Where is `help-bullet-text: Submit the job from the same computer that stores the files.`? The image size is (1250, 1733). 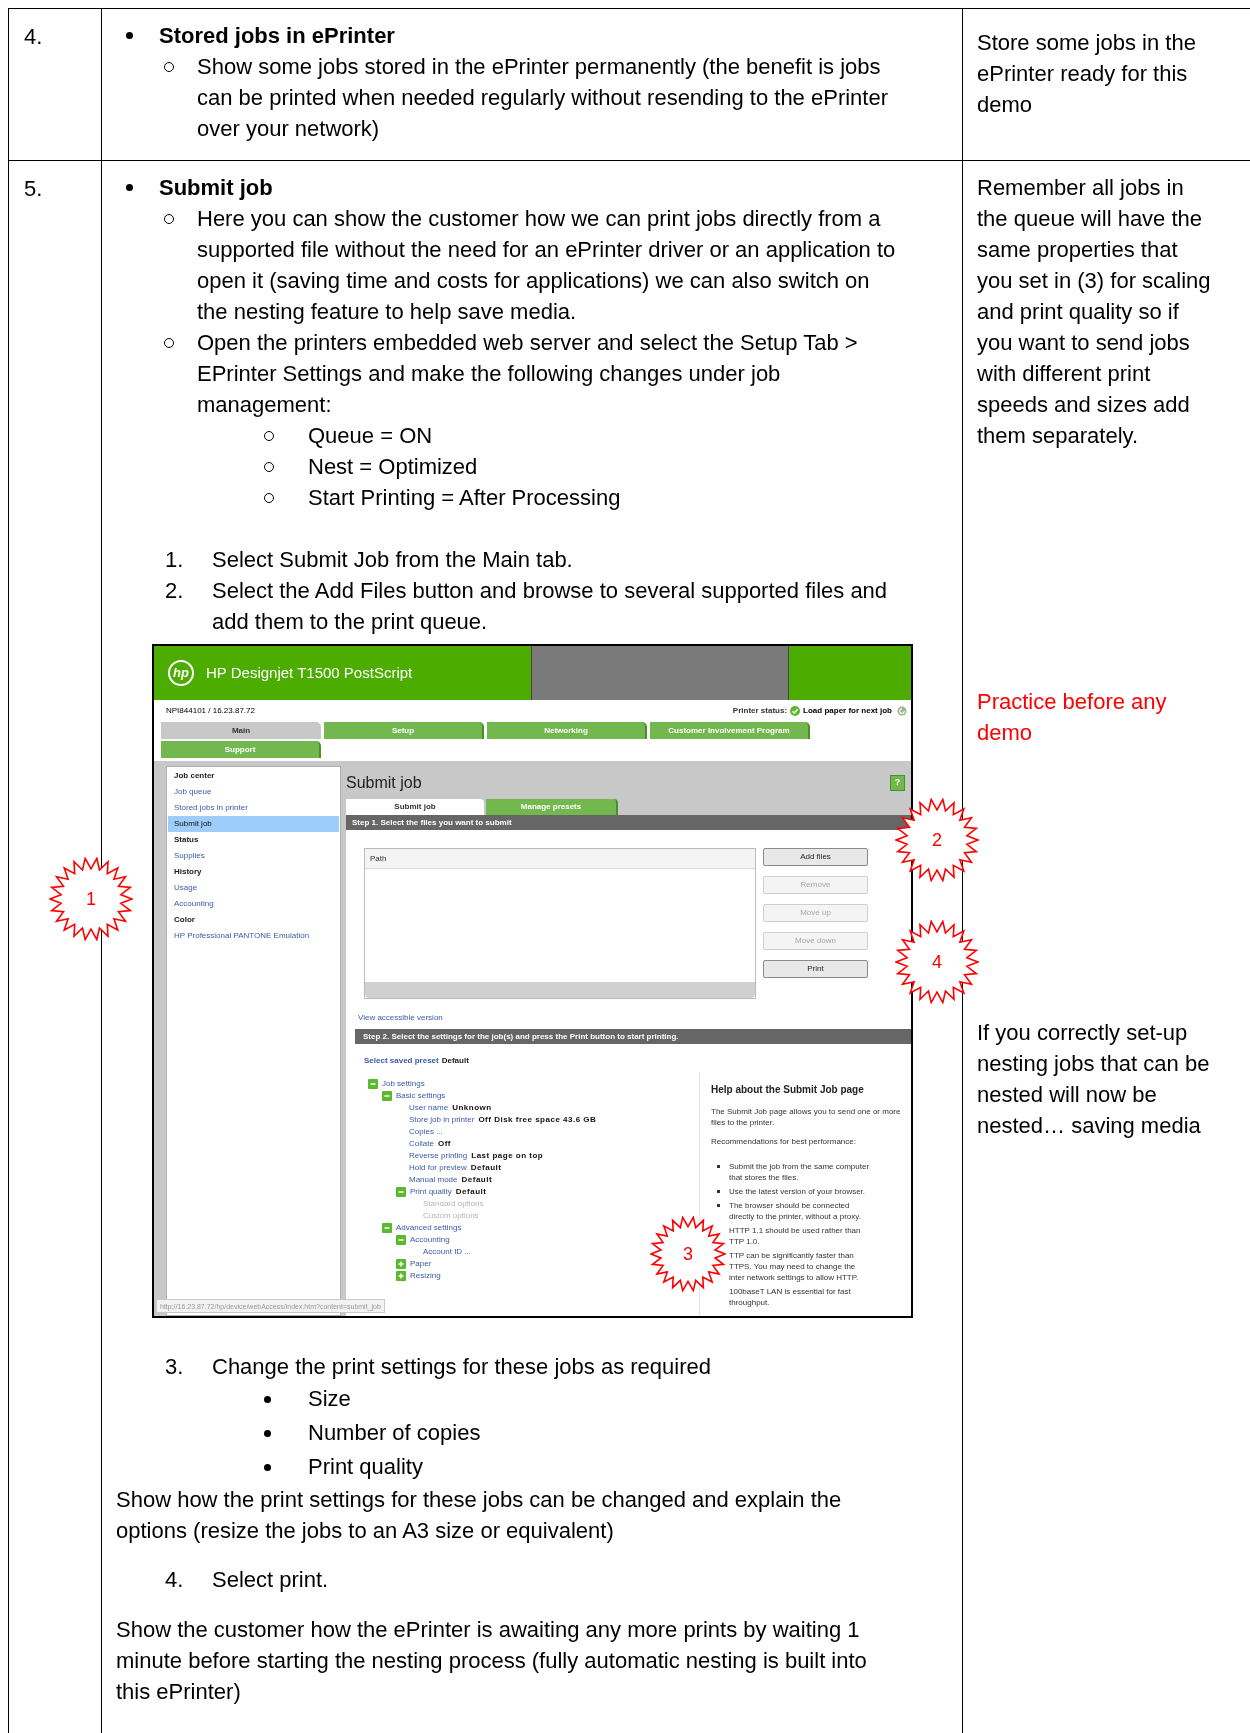 help-bullet-text: Submit the job from the same computer that stores the files. is located at coordinates (799, 1172).